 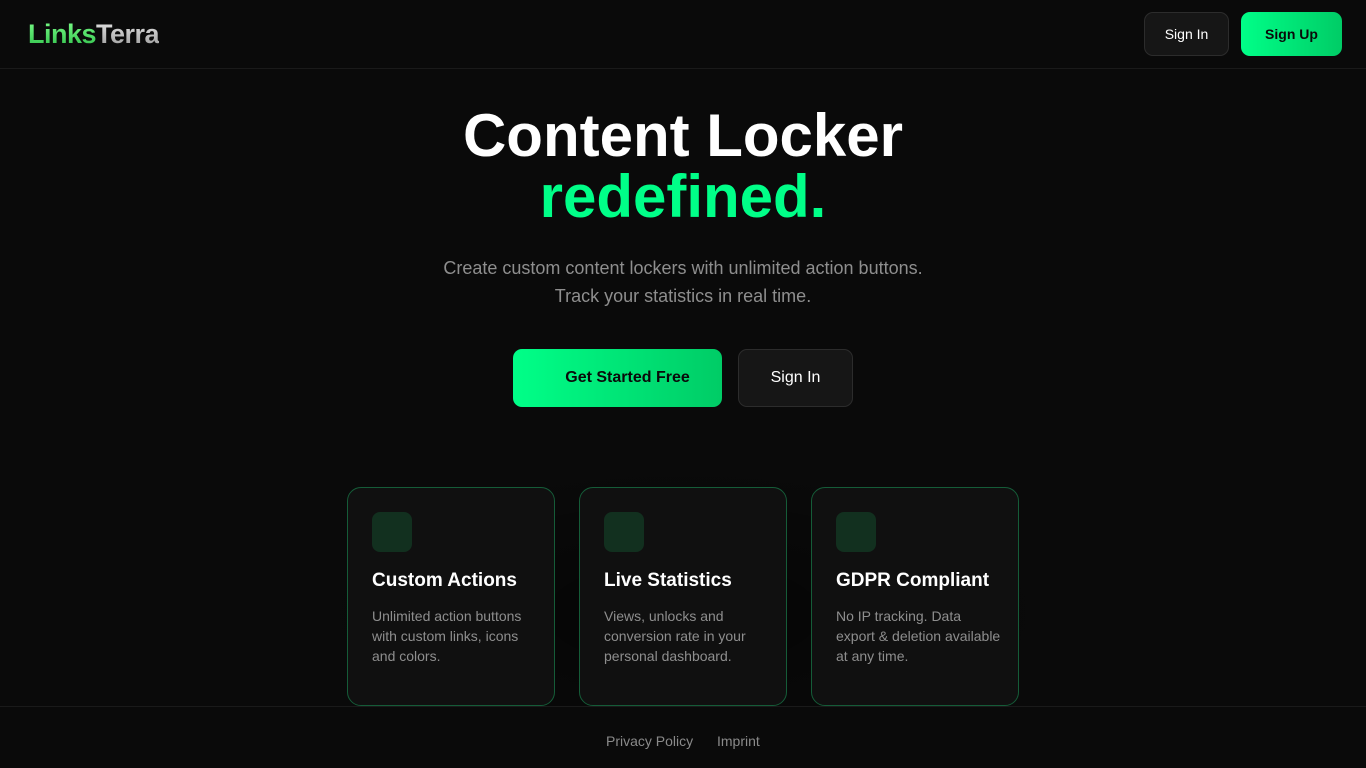 What do you see at coordinates (683, 196) in the screenshot?
I see `hero-title-accent: redefined.` at bounding box center [683, 196].